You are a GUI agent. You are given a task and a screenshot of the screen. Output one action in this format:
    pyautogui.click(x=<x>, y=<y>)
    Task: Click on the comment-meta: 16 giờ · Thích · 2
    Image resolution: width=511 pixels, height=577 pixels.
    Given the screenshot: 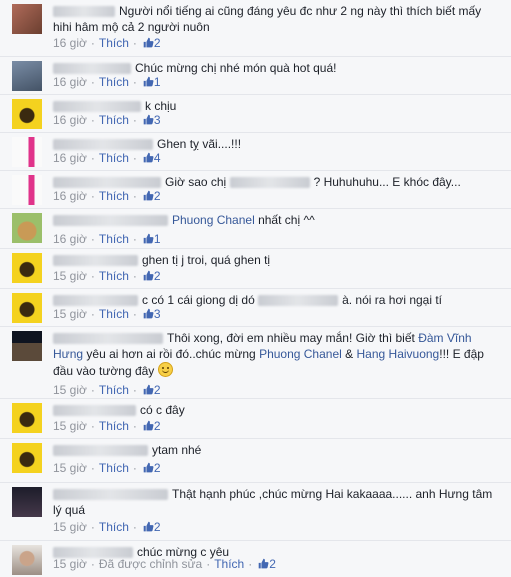 What is the action you would take?
    pyautogui.click(x=107, y=196)
    